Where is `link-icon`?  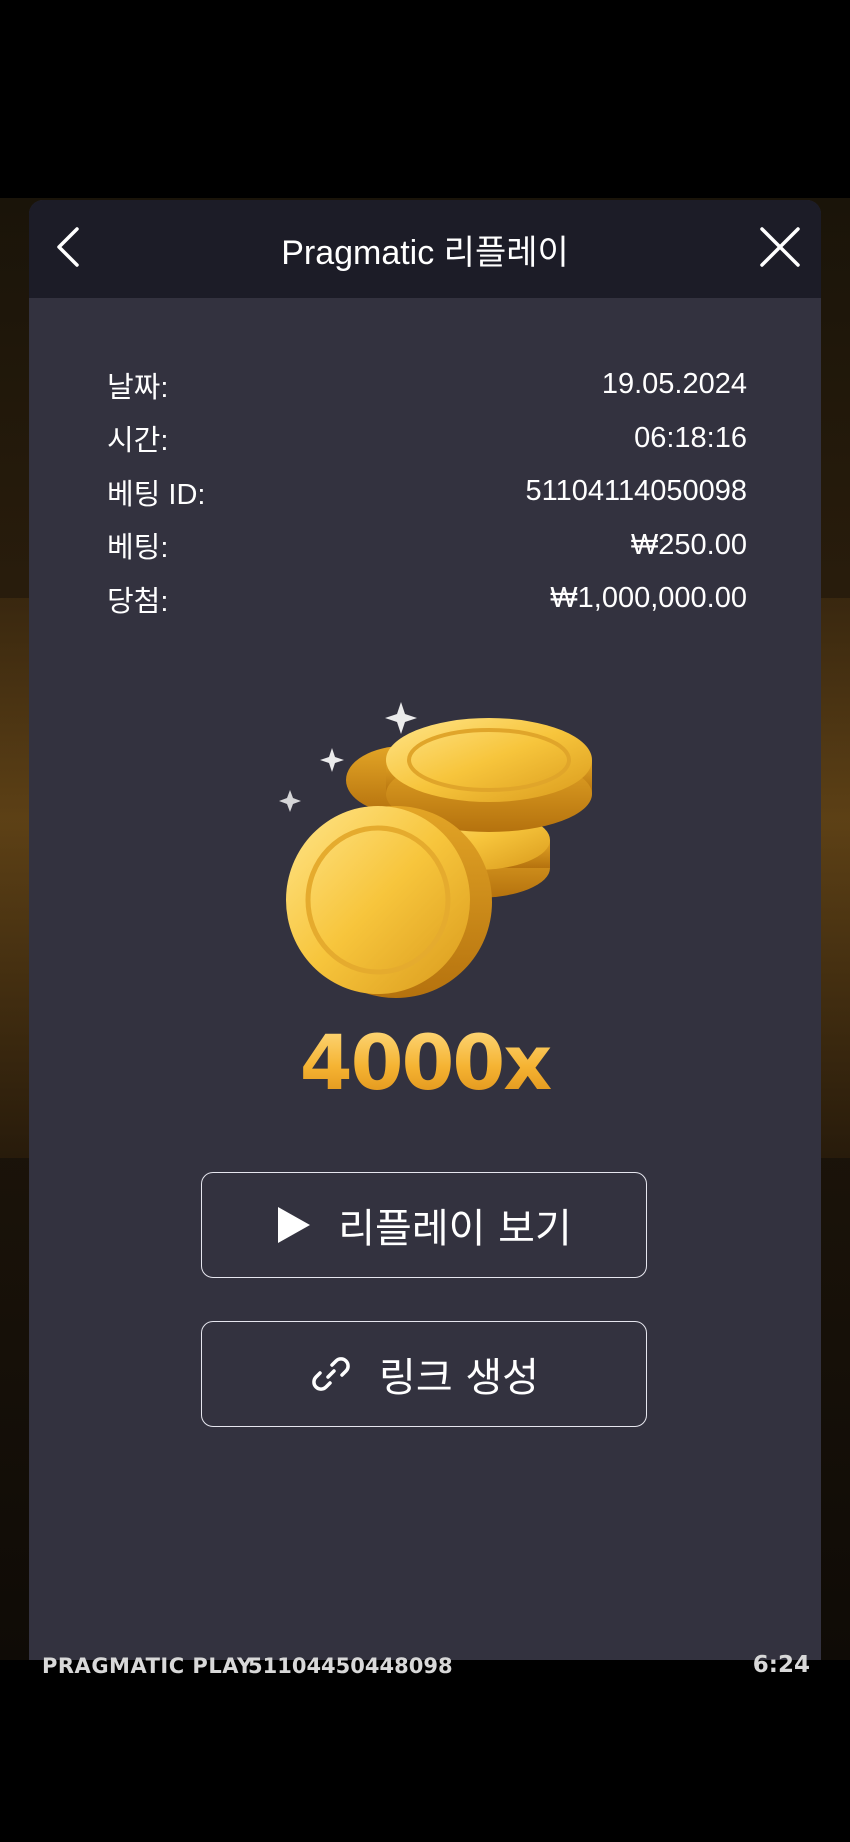
link-icon is located at coordinates (331, 1374).